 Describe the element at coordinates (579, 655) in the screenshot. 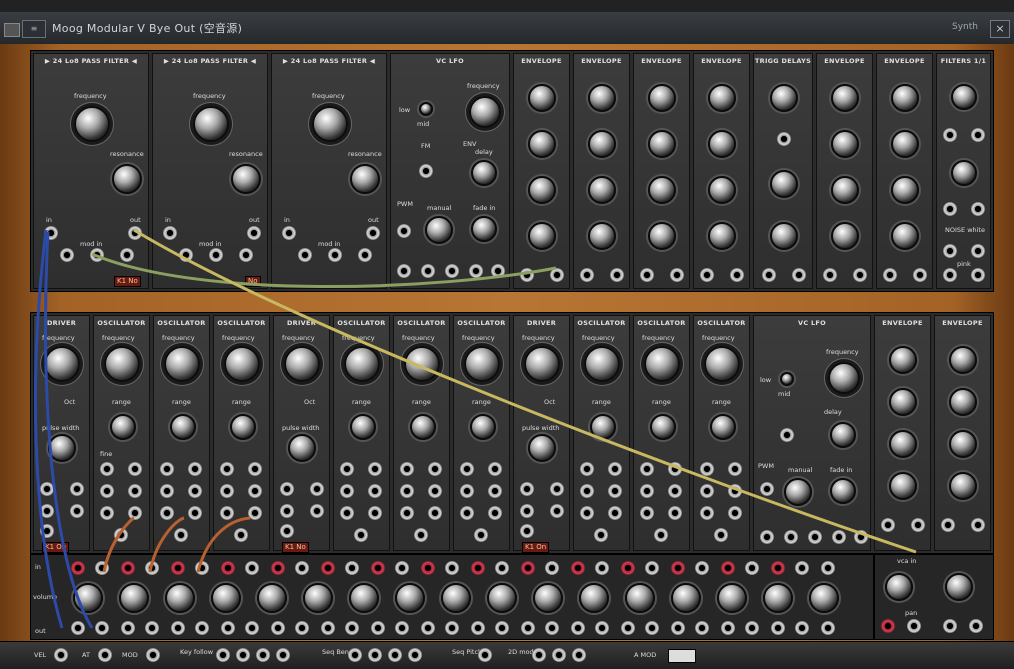

I see `2d-mod-jack` at that location.